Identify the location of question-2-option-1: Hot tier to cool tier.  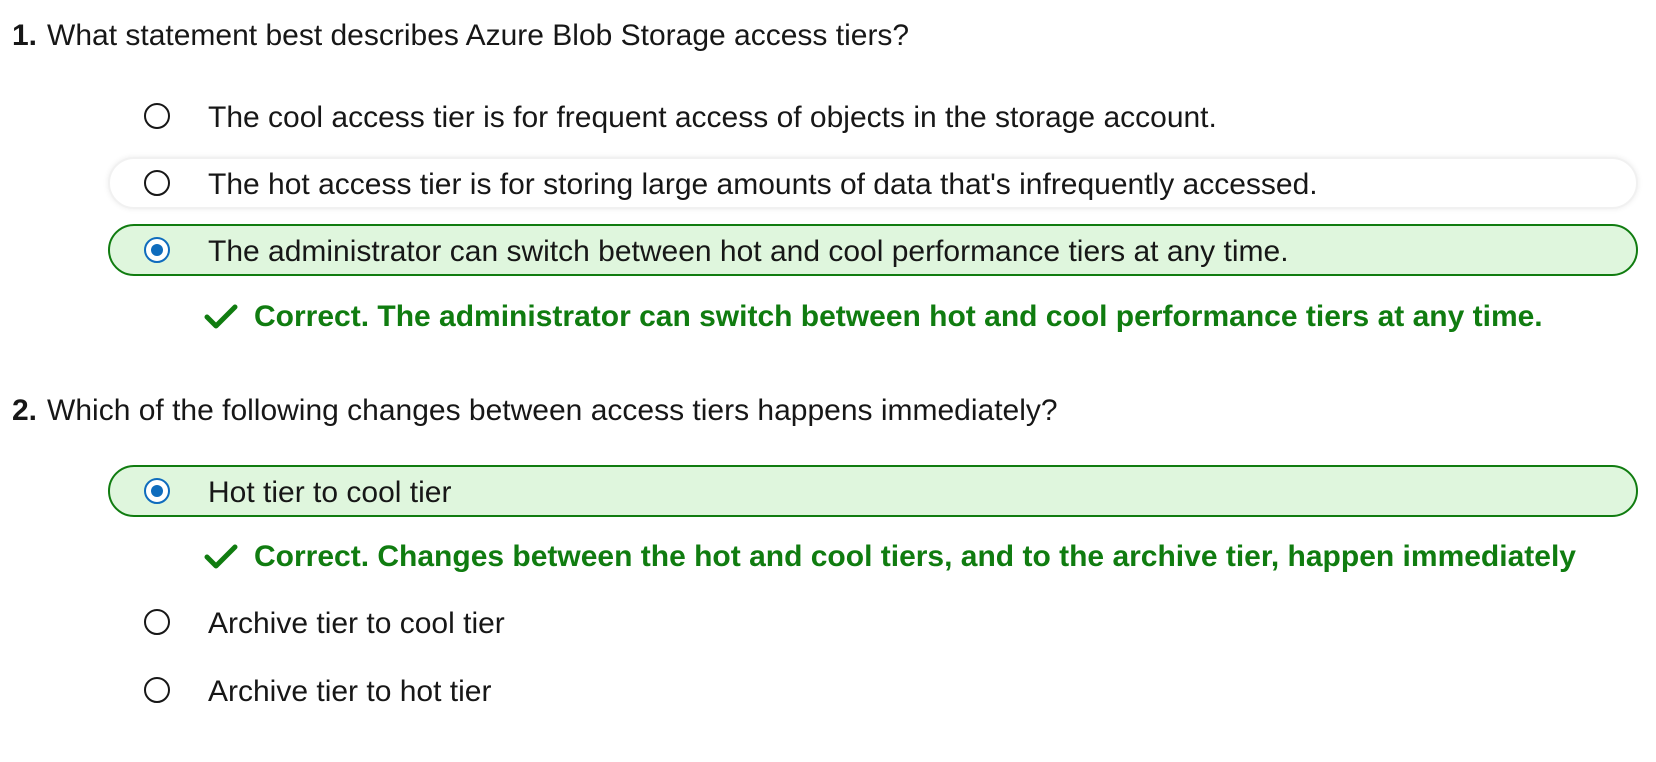
(873, 491).